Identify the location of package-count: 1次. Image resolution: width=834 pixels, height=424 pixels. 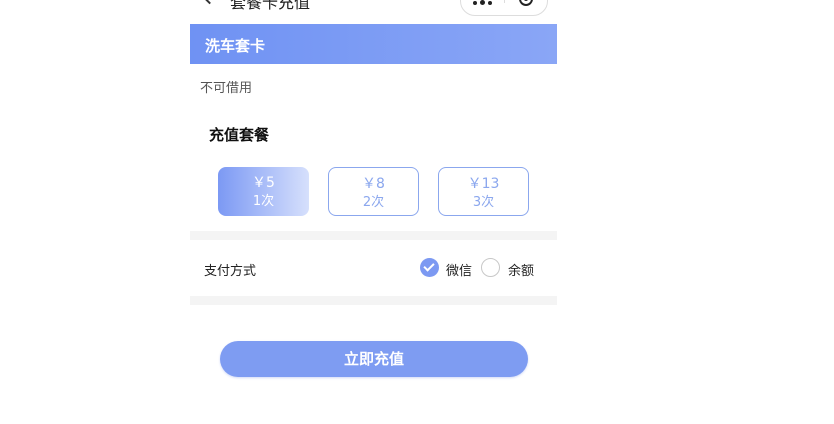
(263, 201).